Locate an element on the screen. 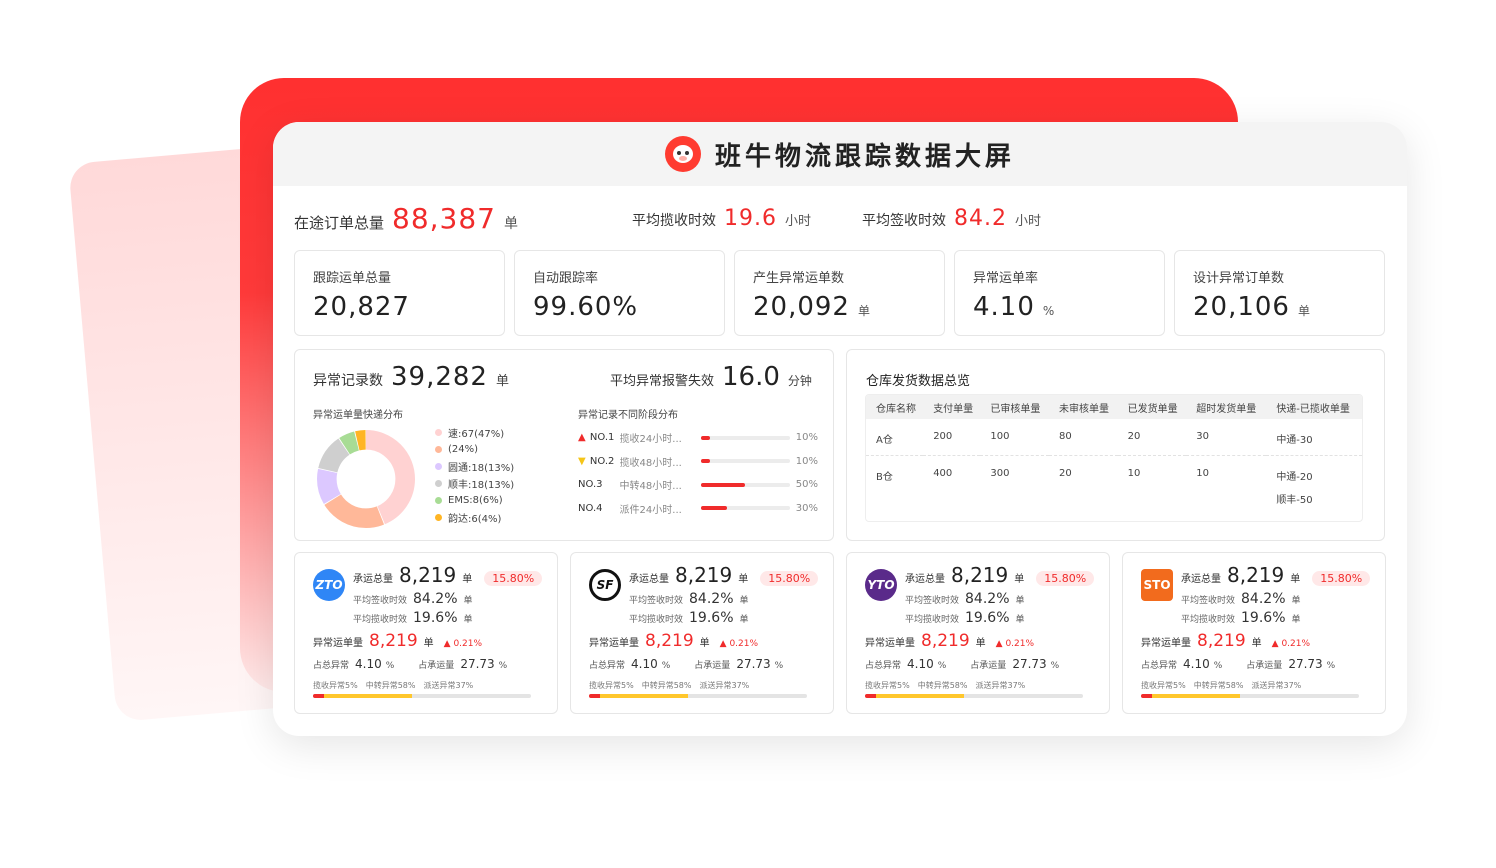 This screenshot has height=868, width=1496. avg-pickup-label: 平均揽收时效 is located at coordinates (674, 221).